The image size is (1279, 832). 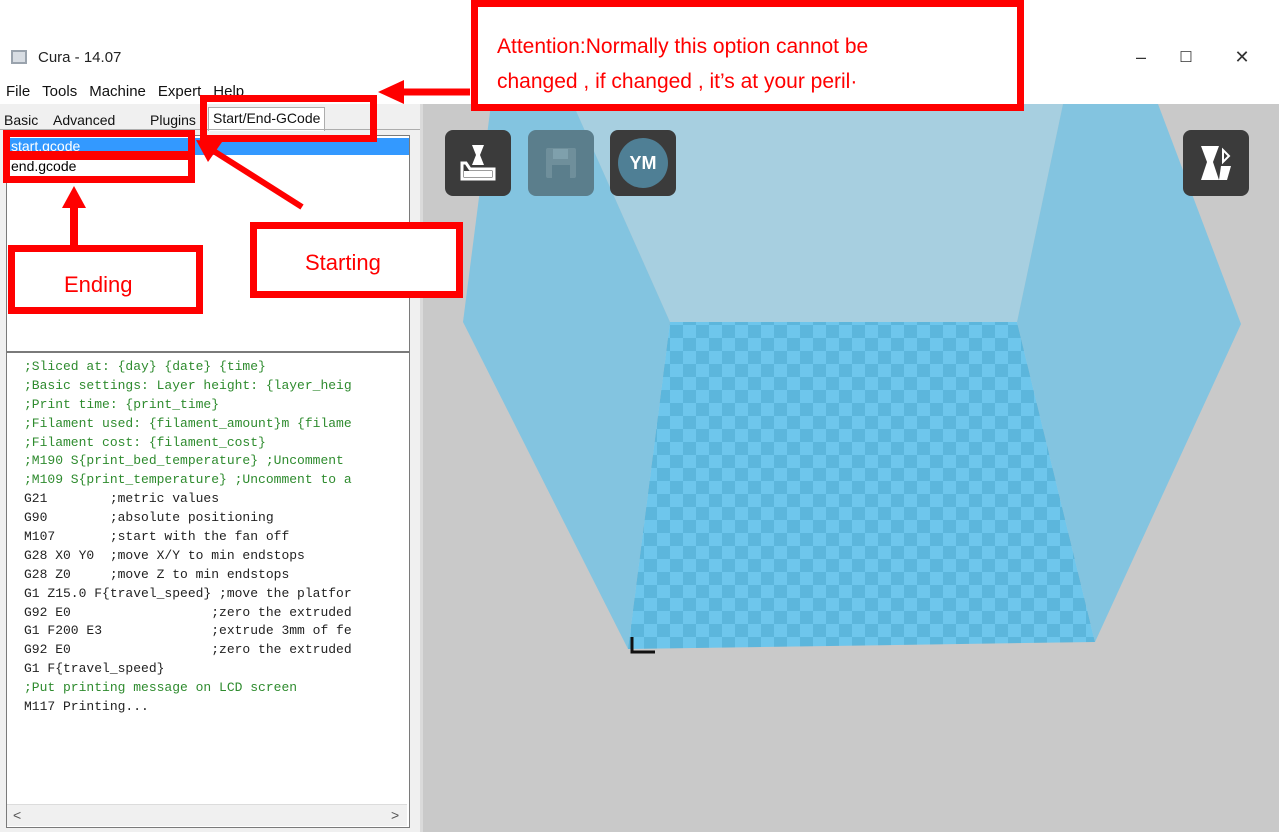 I want to click on window-title: Cura - 14.07, so click(x=80, y=57).